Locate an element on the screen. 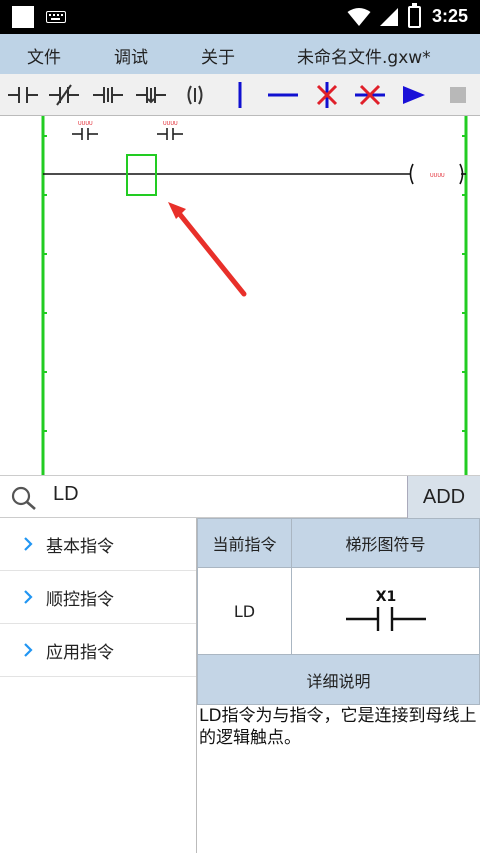 This screenshot has height=853, width=480. no-contact-icon is located at coordinates (23, 95).